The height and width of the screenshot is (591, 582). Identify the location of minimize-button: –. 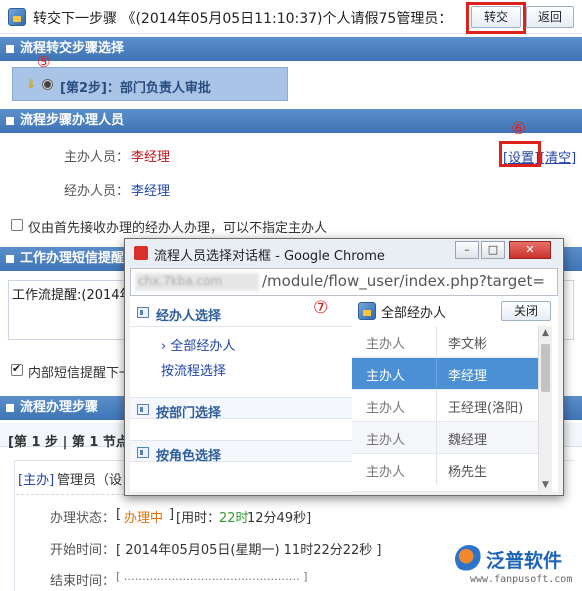
(467, 250).